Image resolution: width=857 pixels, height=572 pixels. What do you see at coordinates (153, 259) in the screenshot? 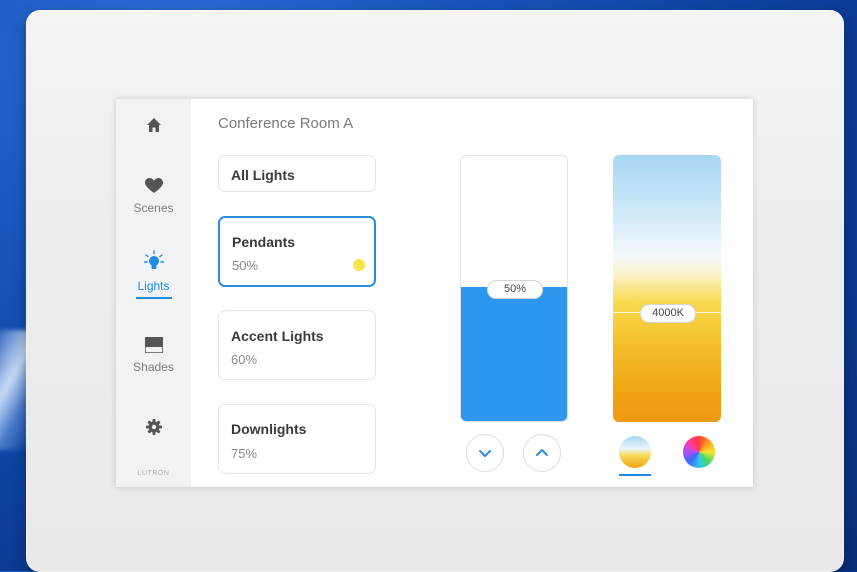
I see `lightbulb-icon` at bounding box center [153, 259].